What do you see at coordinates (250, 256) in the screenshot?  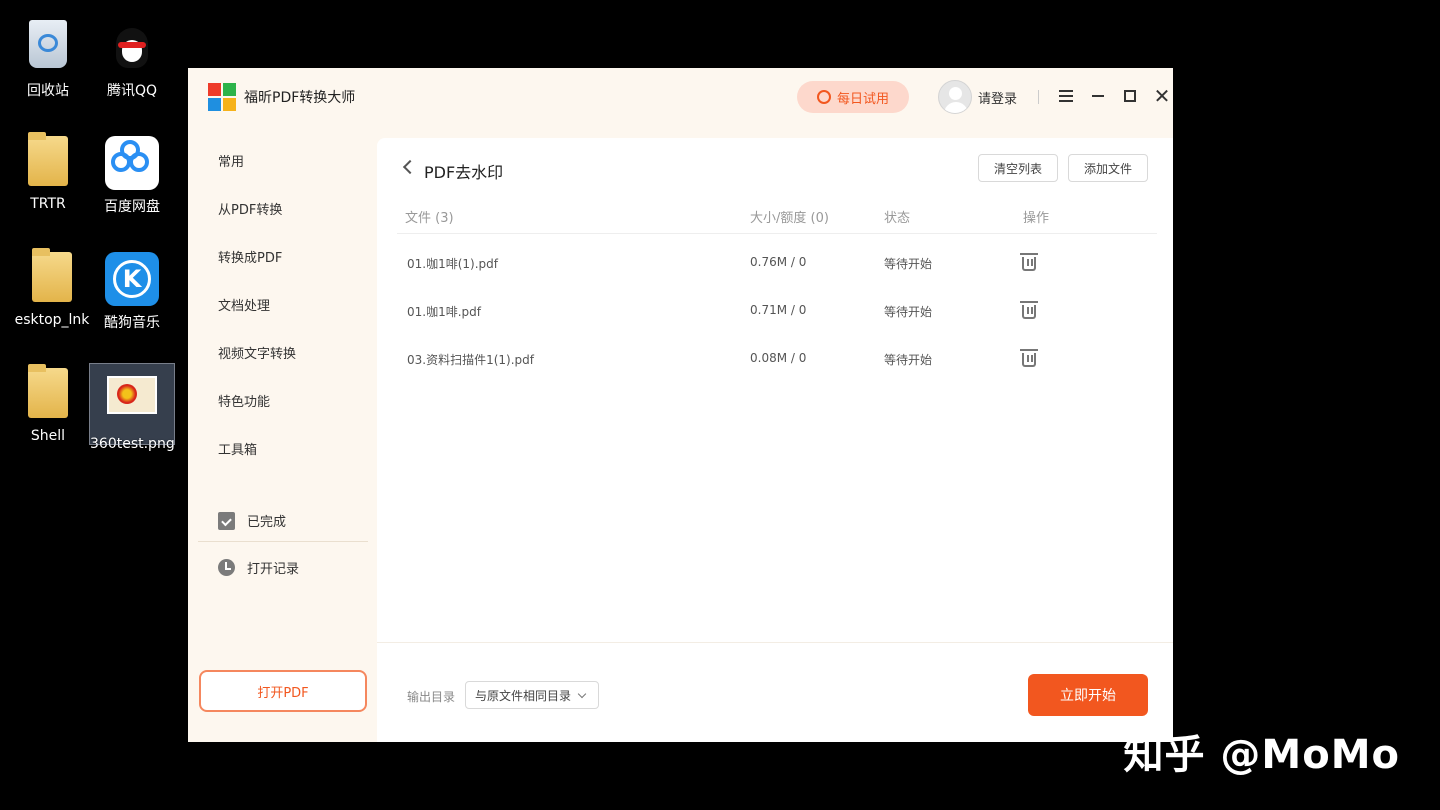 I see `sidebar-item-to-pdf: 转换成PDF` at bounding box center [250, 256].